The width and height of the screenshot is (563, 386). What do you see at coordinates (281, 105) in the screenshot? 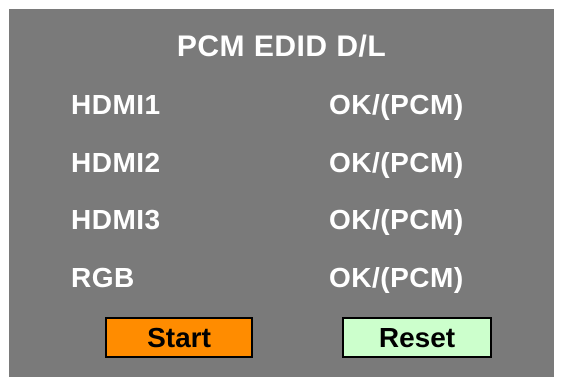
I see `status-row-hdmi1: HDMI1 OK/(PCM)` at bounding box center [281, 105].